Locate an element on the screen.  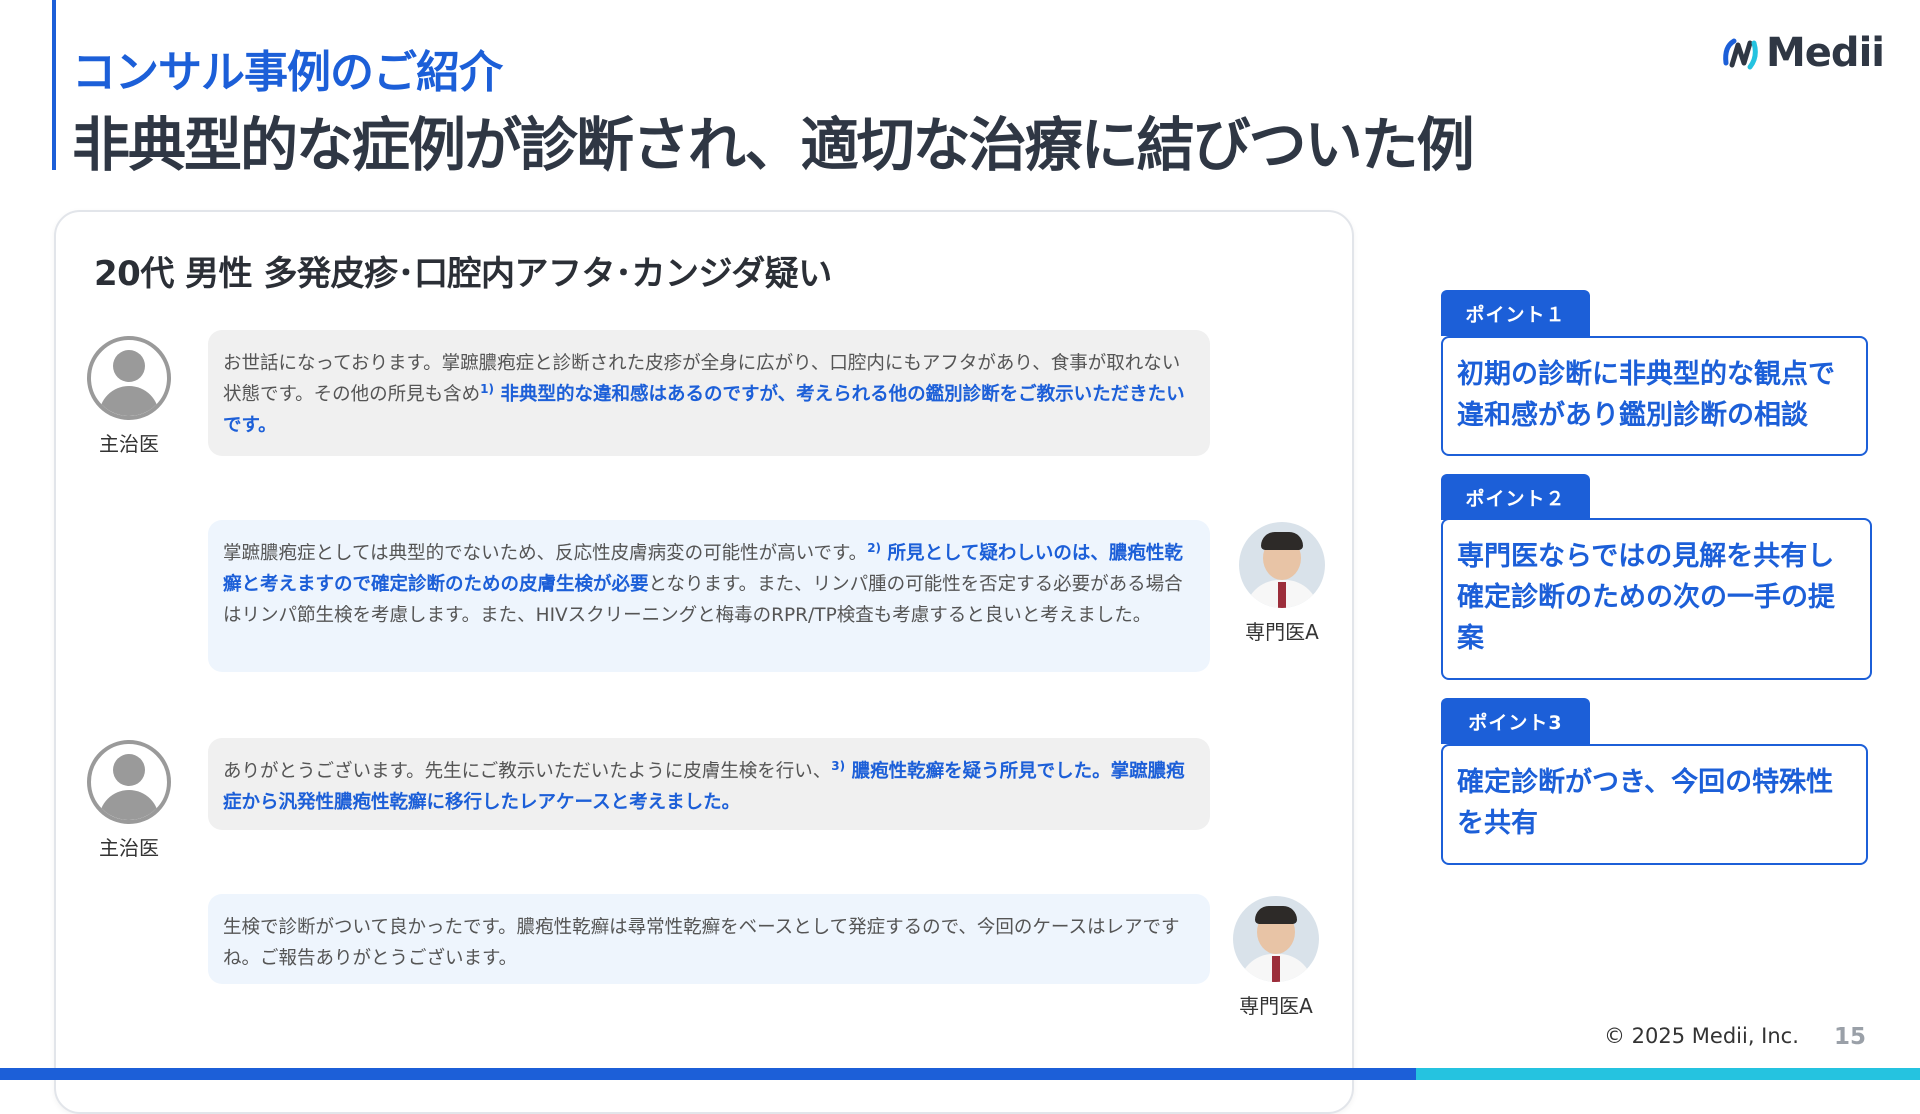
logo-text: Medii is located at coordinates (1825, 53).